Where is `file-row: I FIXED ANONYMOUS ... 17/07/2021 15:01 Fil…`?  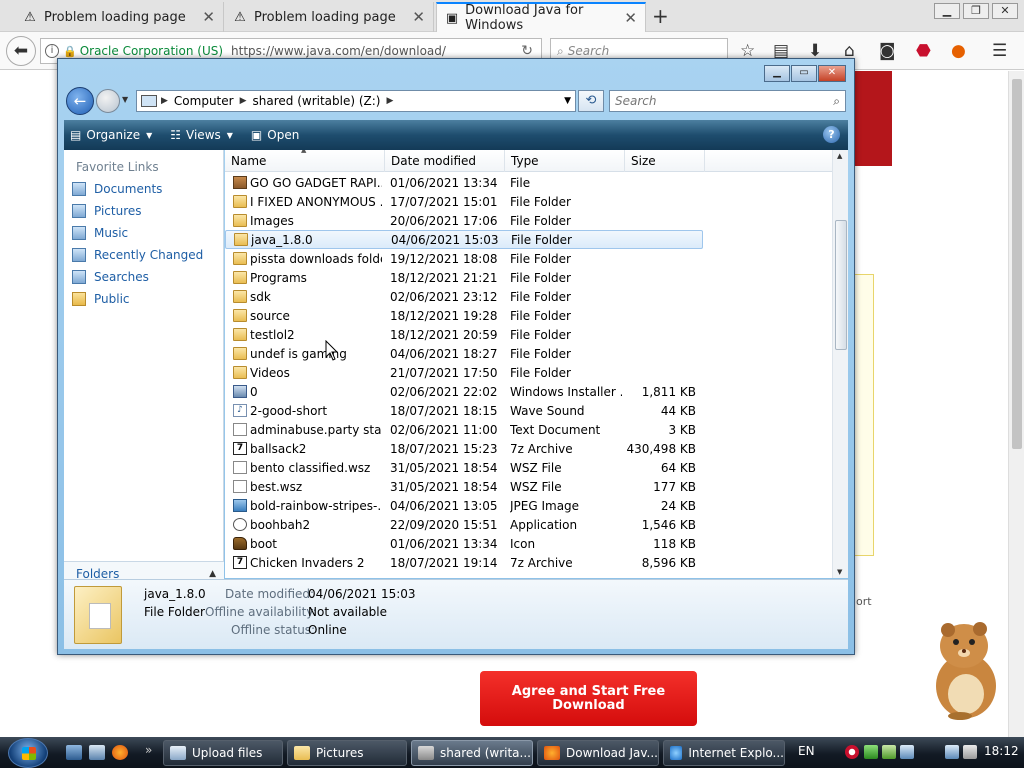
file-row: I FIXED ANONYMOUS ... 17/07/2021 15:01 Fil… is located at coordinates (464, 201).